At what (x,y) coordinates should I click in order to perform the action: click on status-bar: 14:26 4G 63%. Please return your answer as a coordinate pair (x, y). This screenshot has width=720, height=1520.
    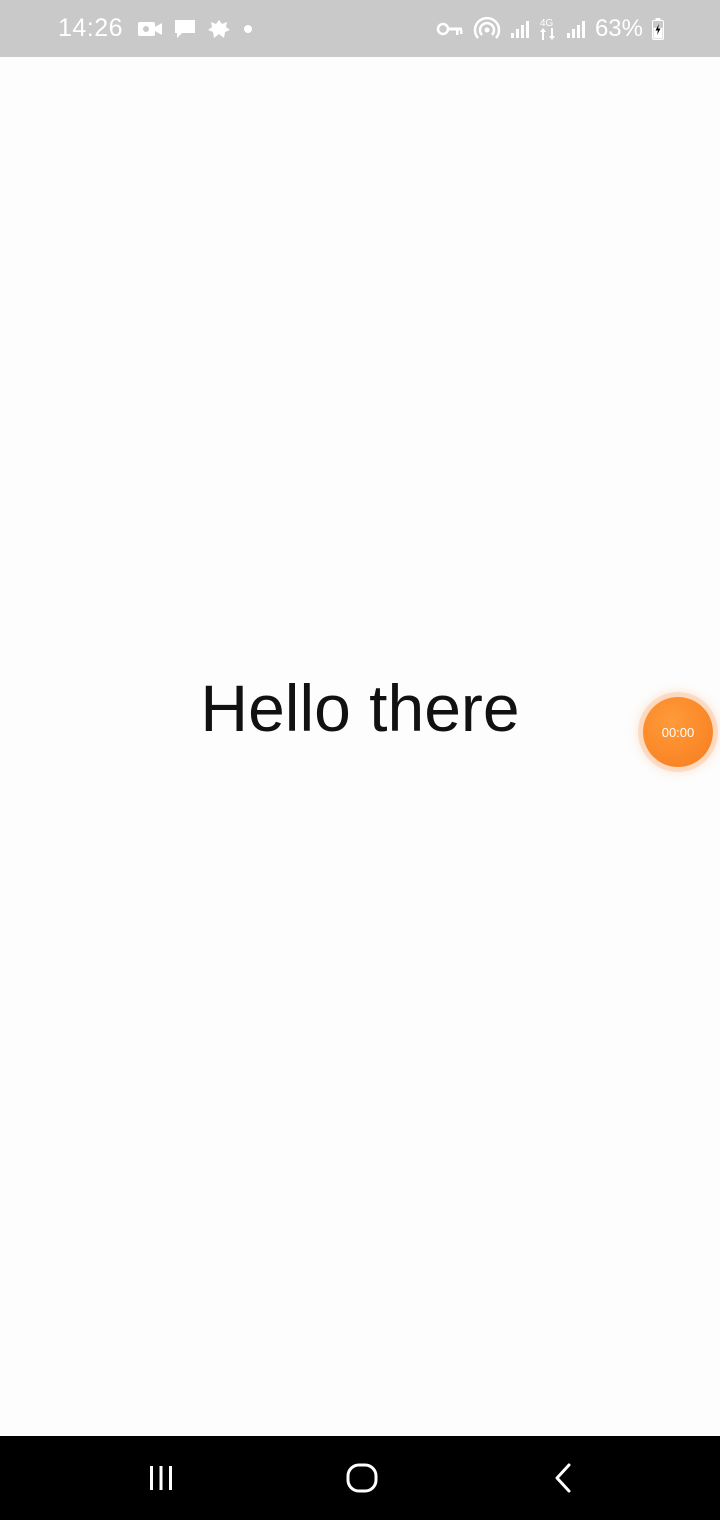
    Looking at the image, I should click on (360, 28).